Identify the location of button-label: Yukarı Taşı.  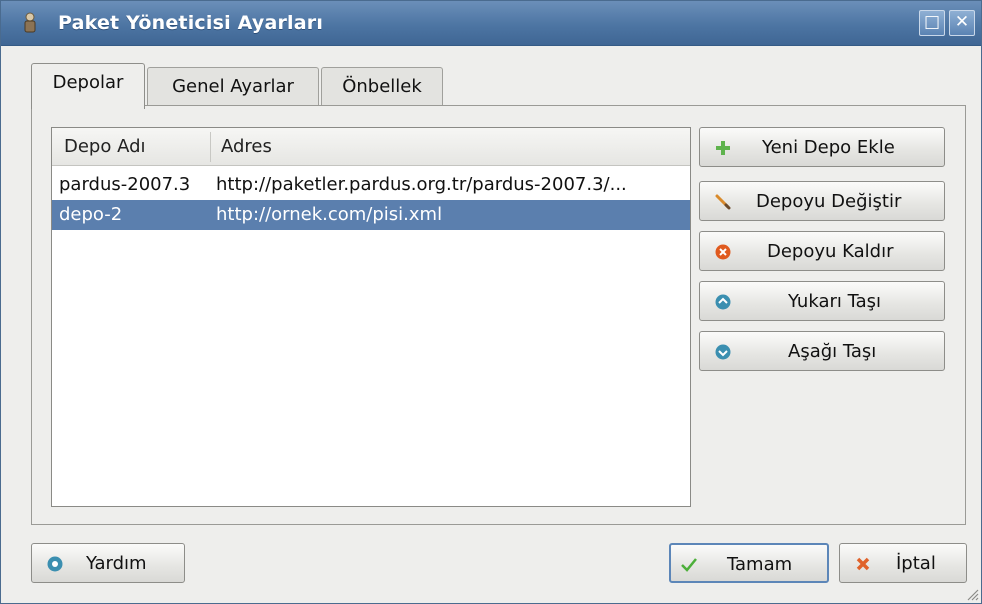
(835, 301).